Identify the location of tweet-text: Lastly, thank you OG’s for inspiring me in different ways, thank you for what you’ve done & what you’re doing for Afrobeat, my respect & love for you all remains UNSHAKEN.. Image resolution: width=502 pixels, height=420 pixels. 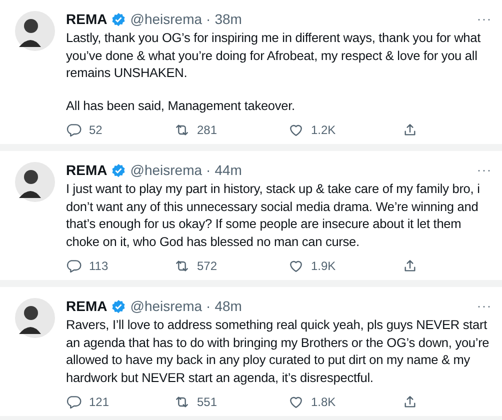
(274, 55).